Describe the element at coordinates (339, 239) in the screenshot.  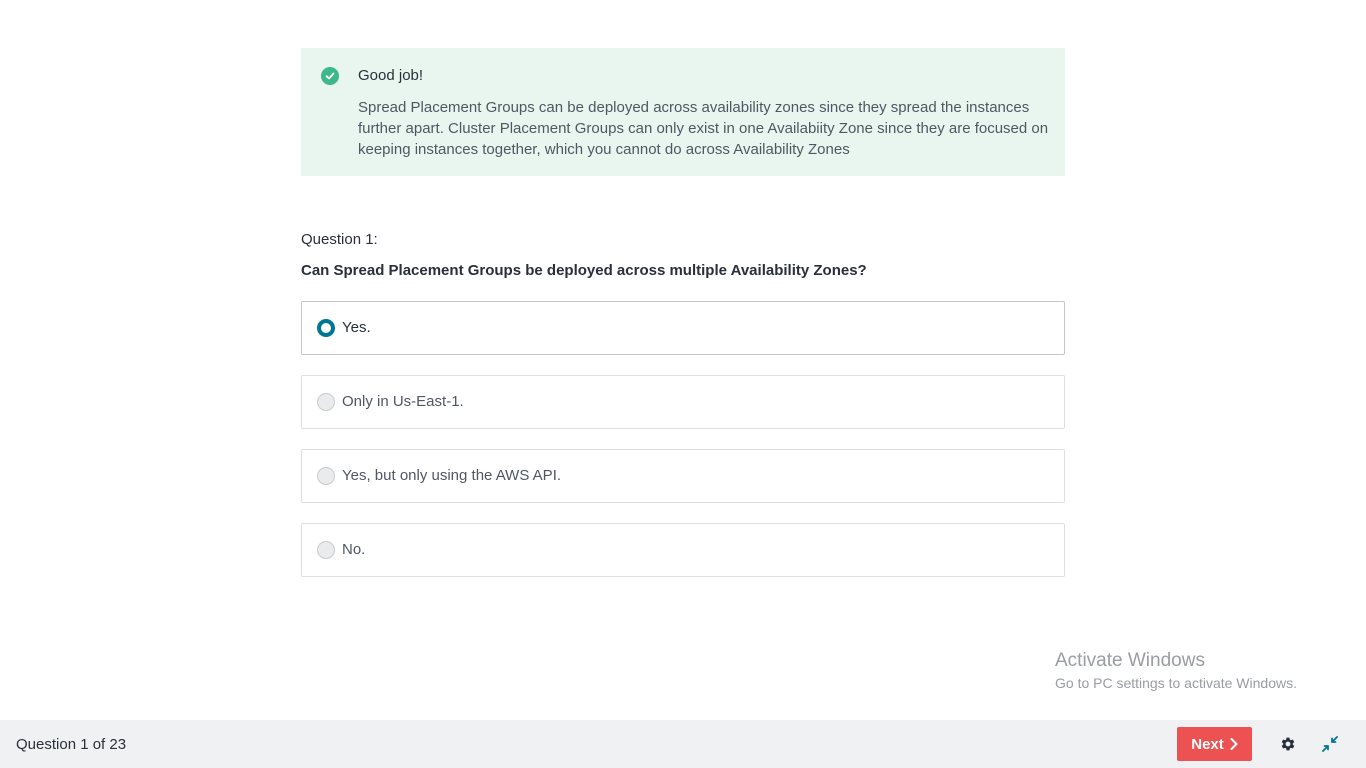
I see `question-number: Question 1:` at that location.